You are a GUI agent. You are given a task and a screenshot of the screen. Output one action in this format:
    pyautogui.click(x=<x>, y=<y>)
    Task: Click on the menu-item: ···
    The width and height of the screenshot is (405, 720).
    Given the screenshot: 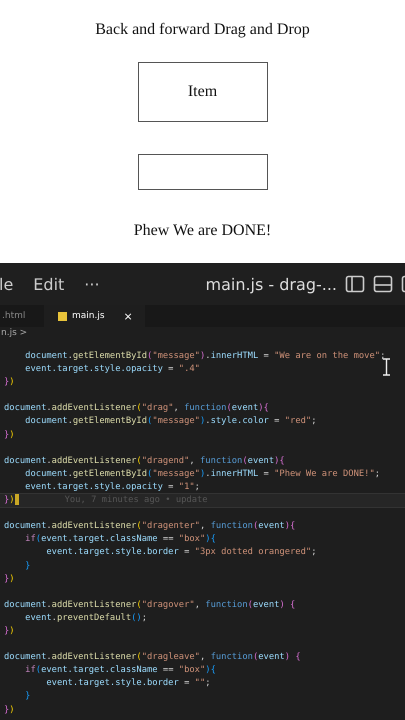 What is the action you would take?
    pyautogui.click(x=92, y=284)
    